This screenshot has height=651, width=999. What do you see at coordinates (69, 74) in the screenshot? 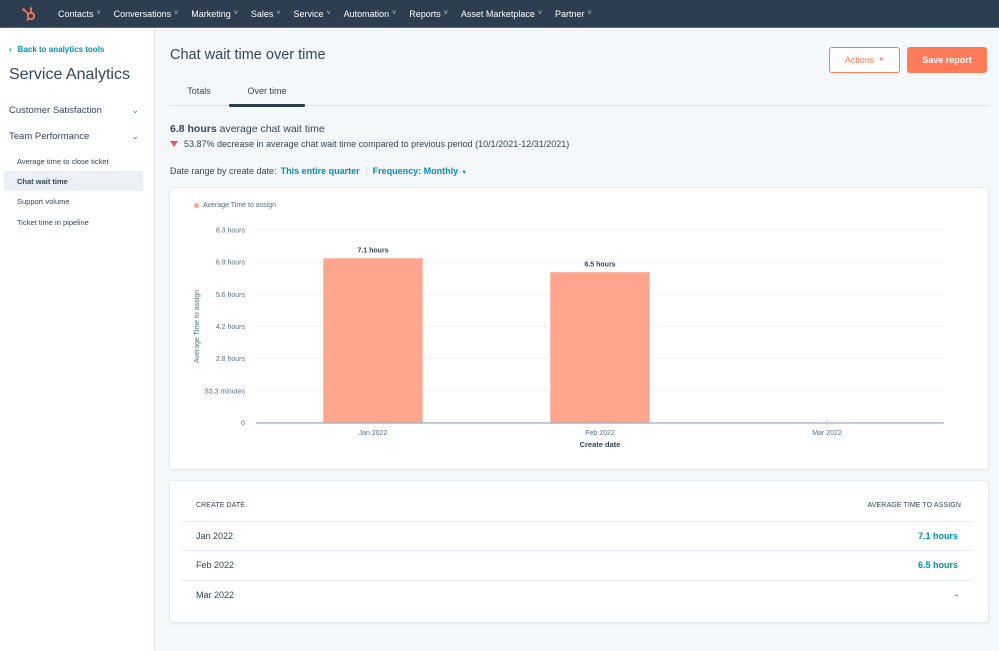
I see `sidebar-title: Service Analytics` at bounding box center [69, 74].